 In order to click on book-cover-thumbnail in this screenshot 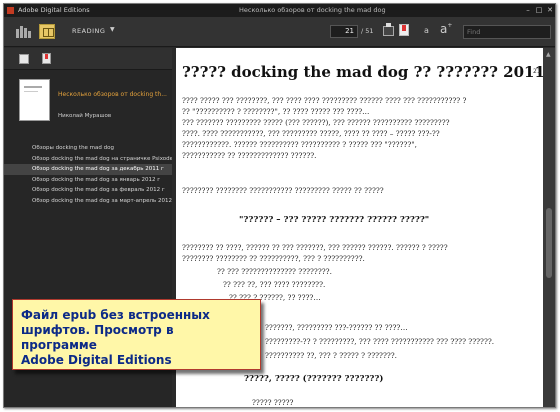, I will do `click(34, 100)`.